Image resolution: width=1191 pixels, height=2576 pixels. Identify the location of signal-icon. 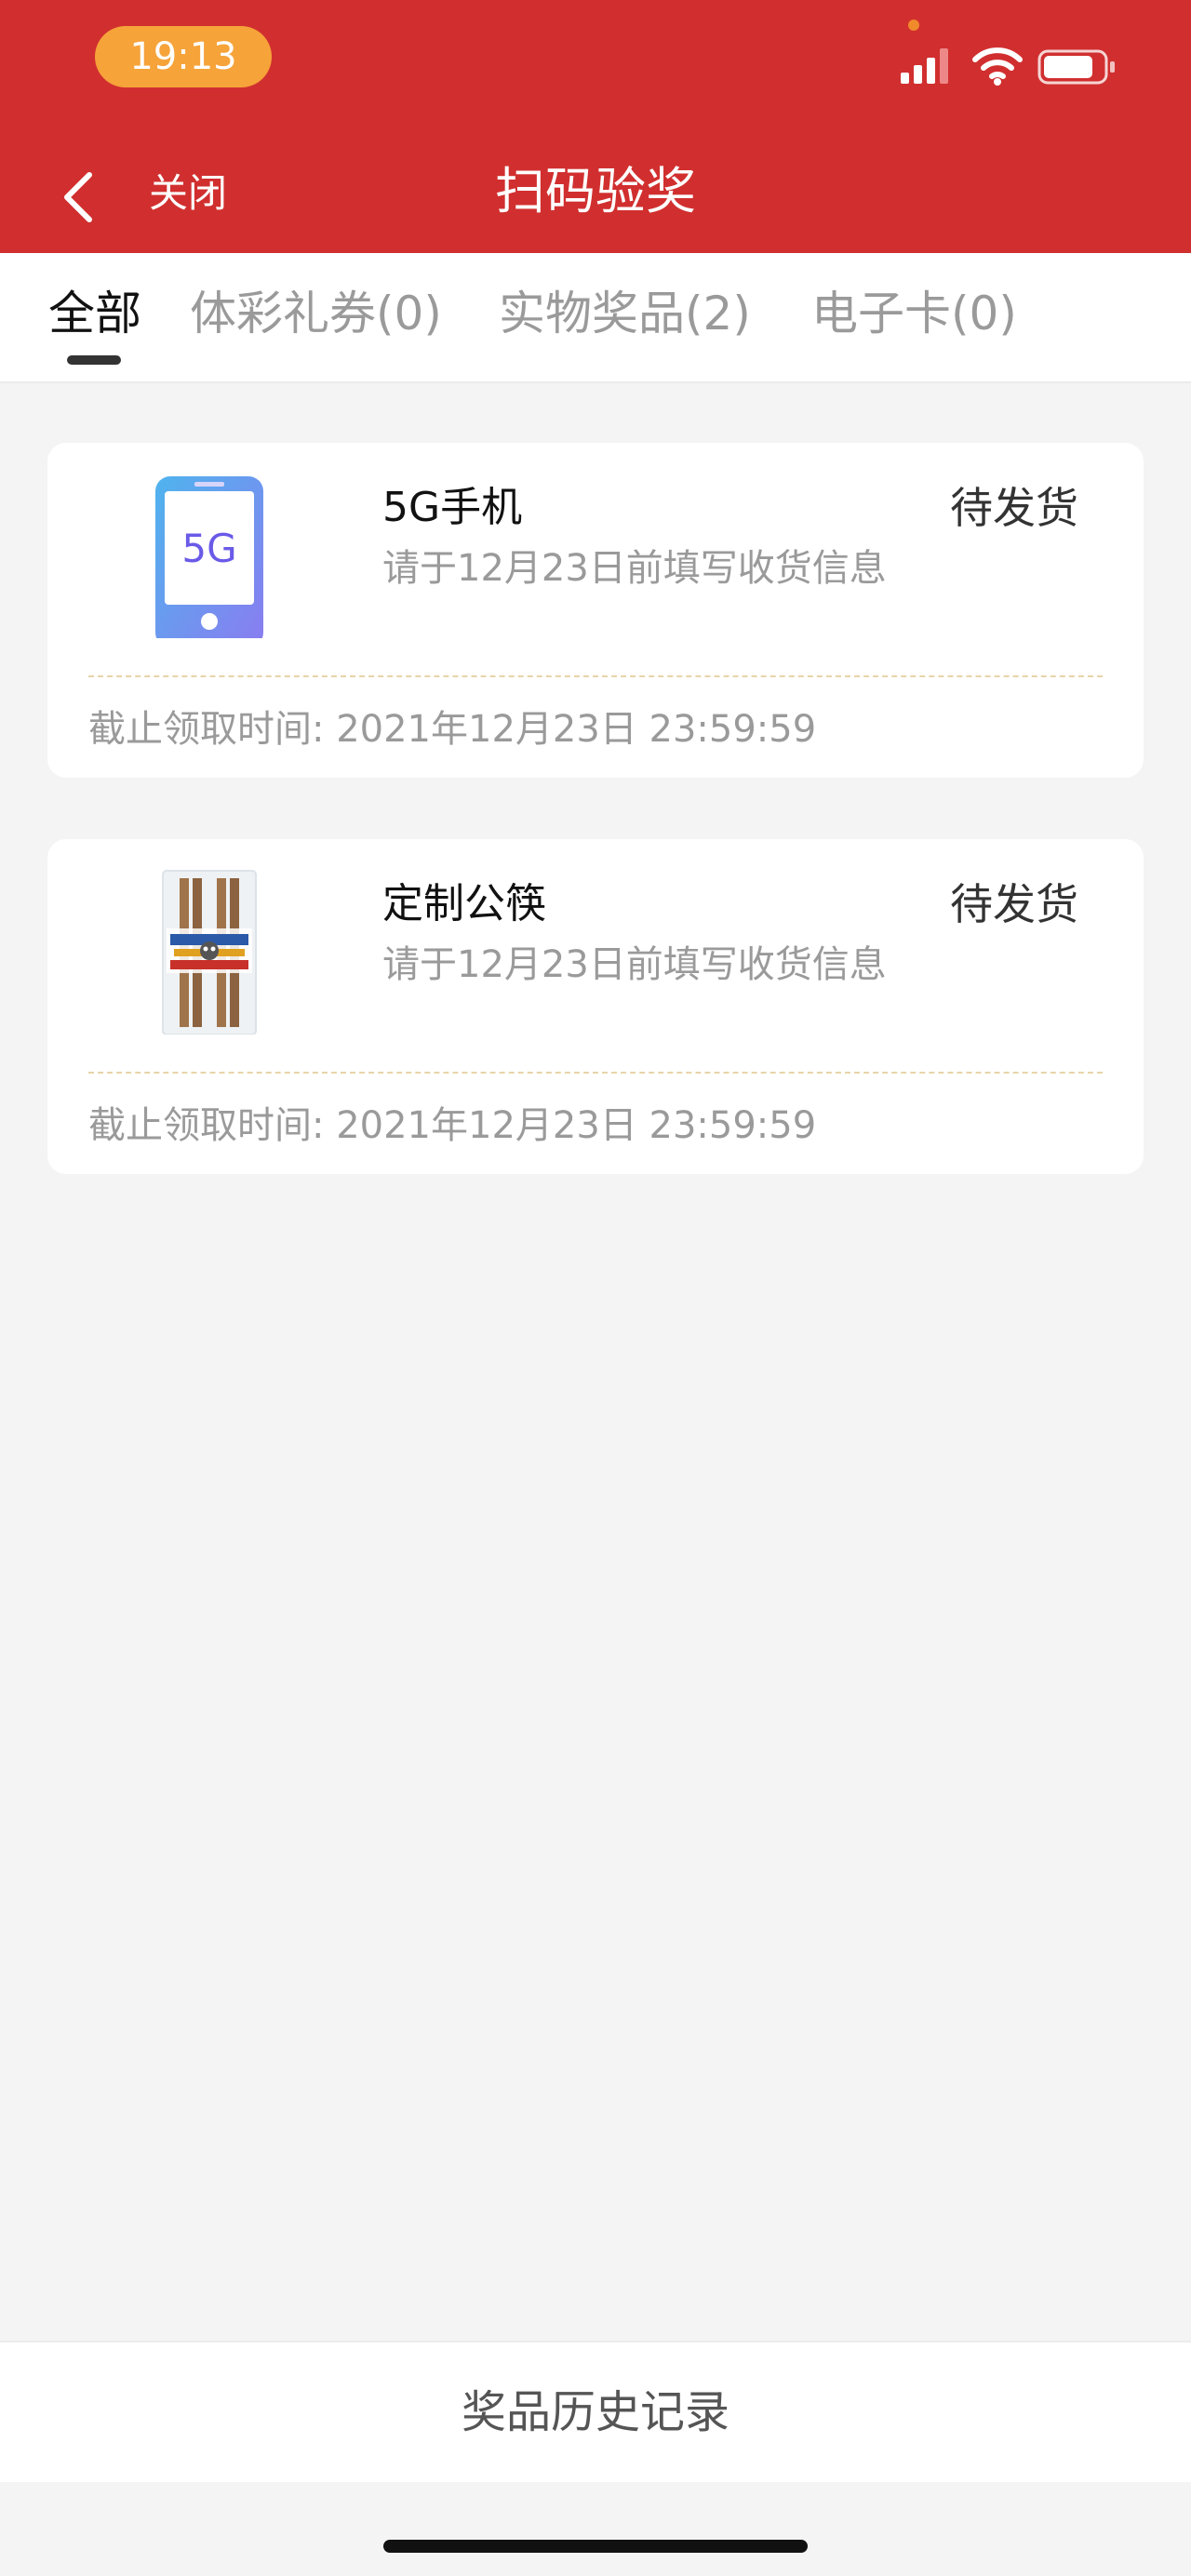
(924, 66).